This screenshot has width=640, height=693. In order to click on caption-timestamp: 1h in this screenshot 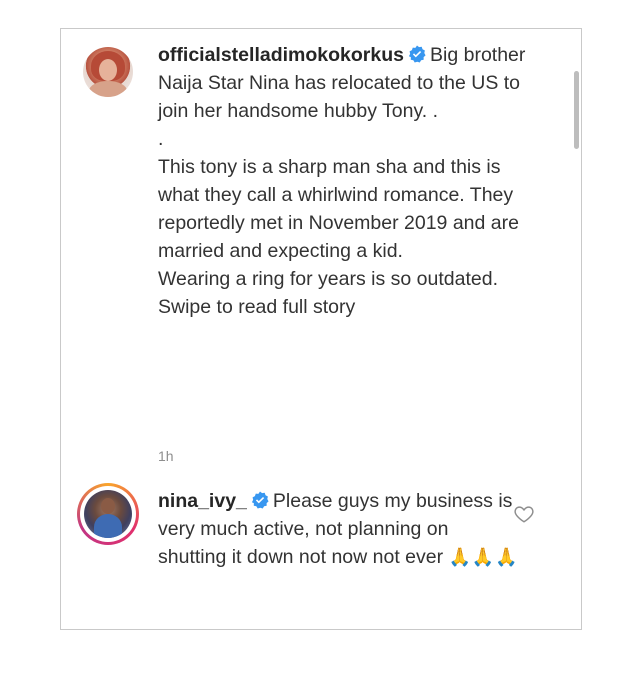, I will do `click(166, 456)`.